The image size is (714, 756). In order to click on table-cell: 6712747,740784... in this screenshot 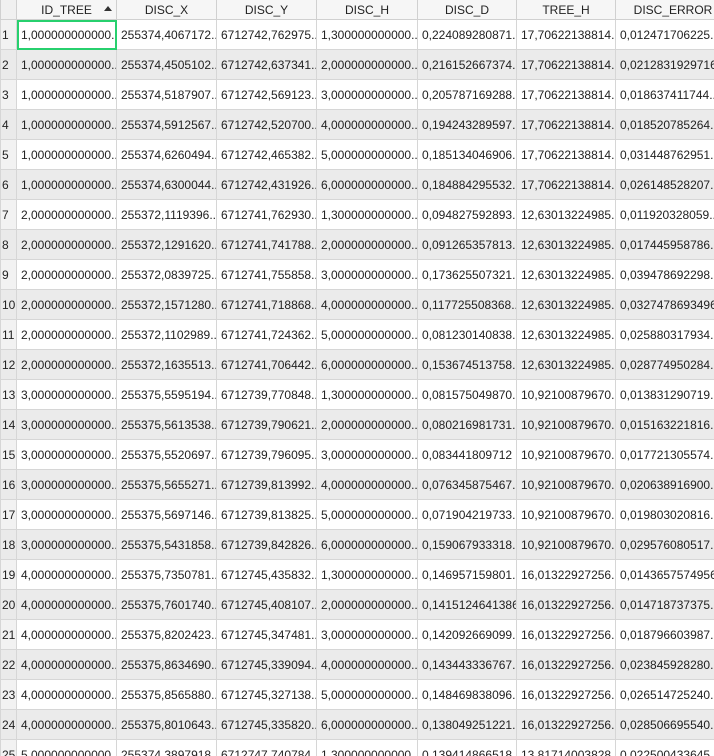, I will do `click(266, 747)`.